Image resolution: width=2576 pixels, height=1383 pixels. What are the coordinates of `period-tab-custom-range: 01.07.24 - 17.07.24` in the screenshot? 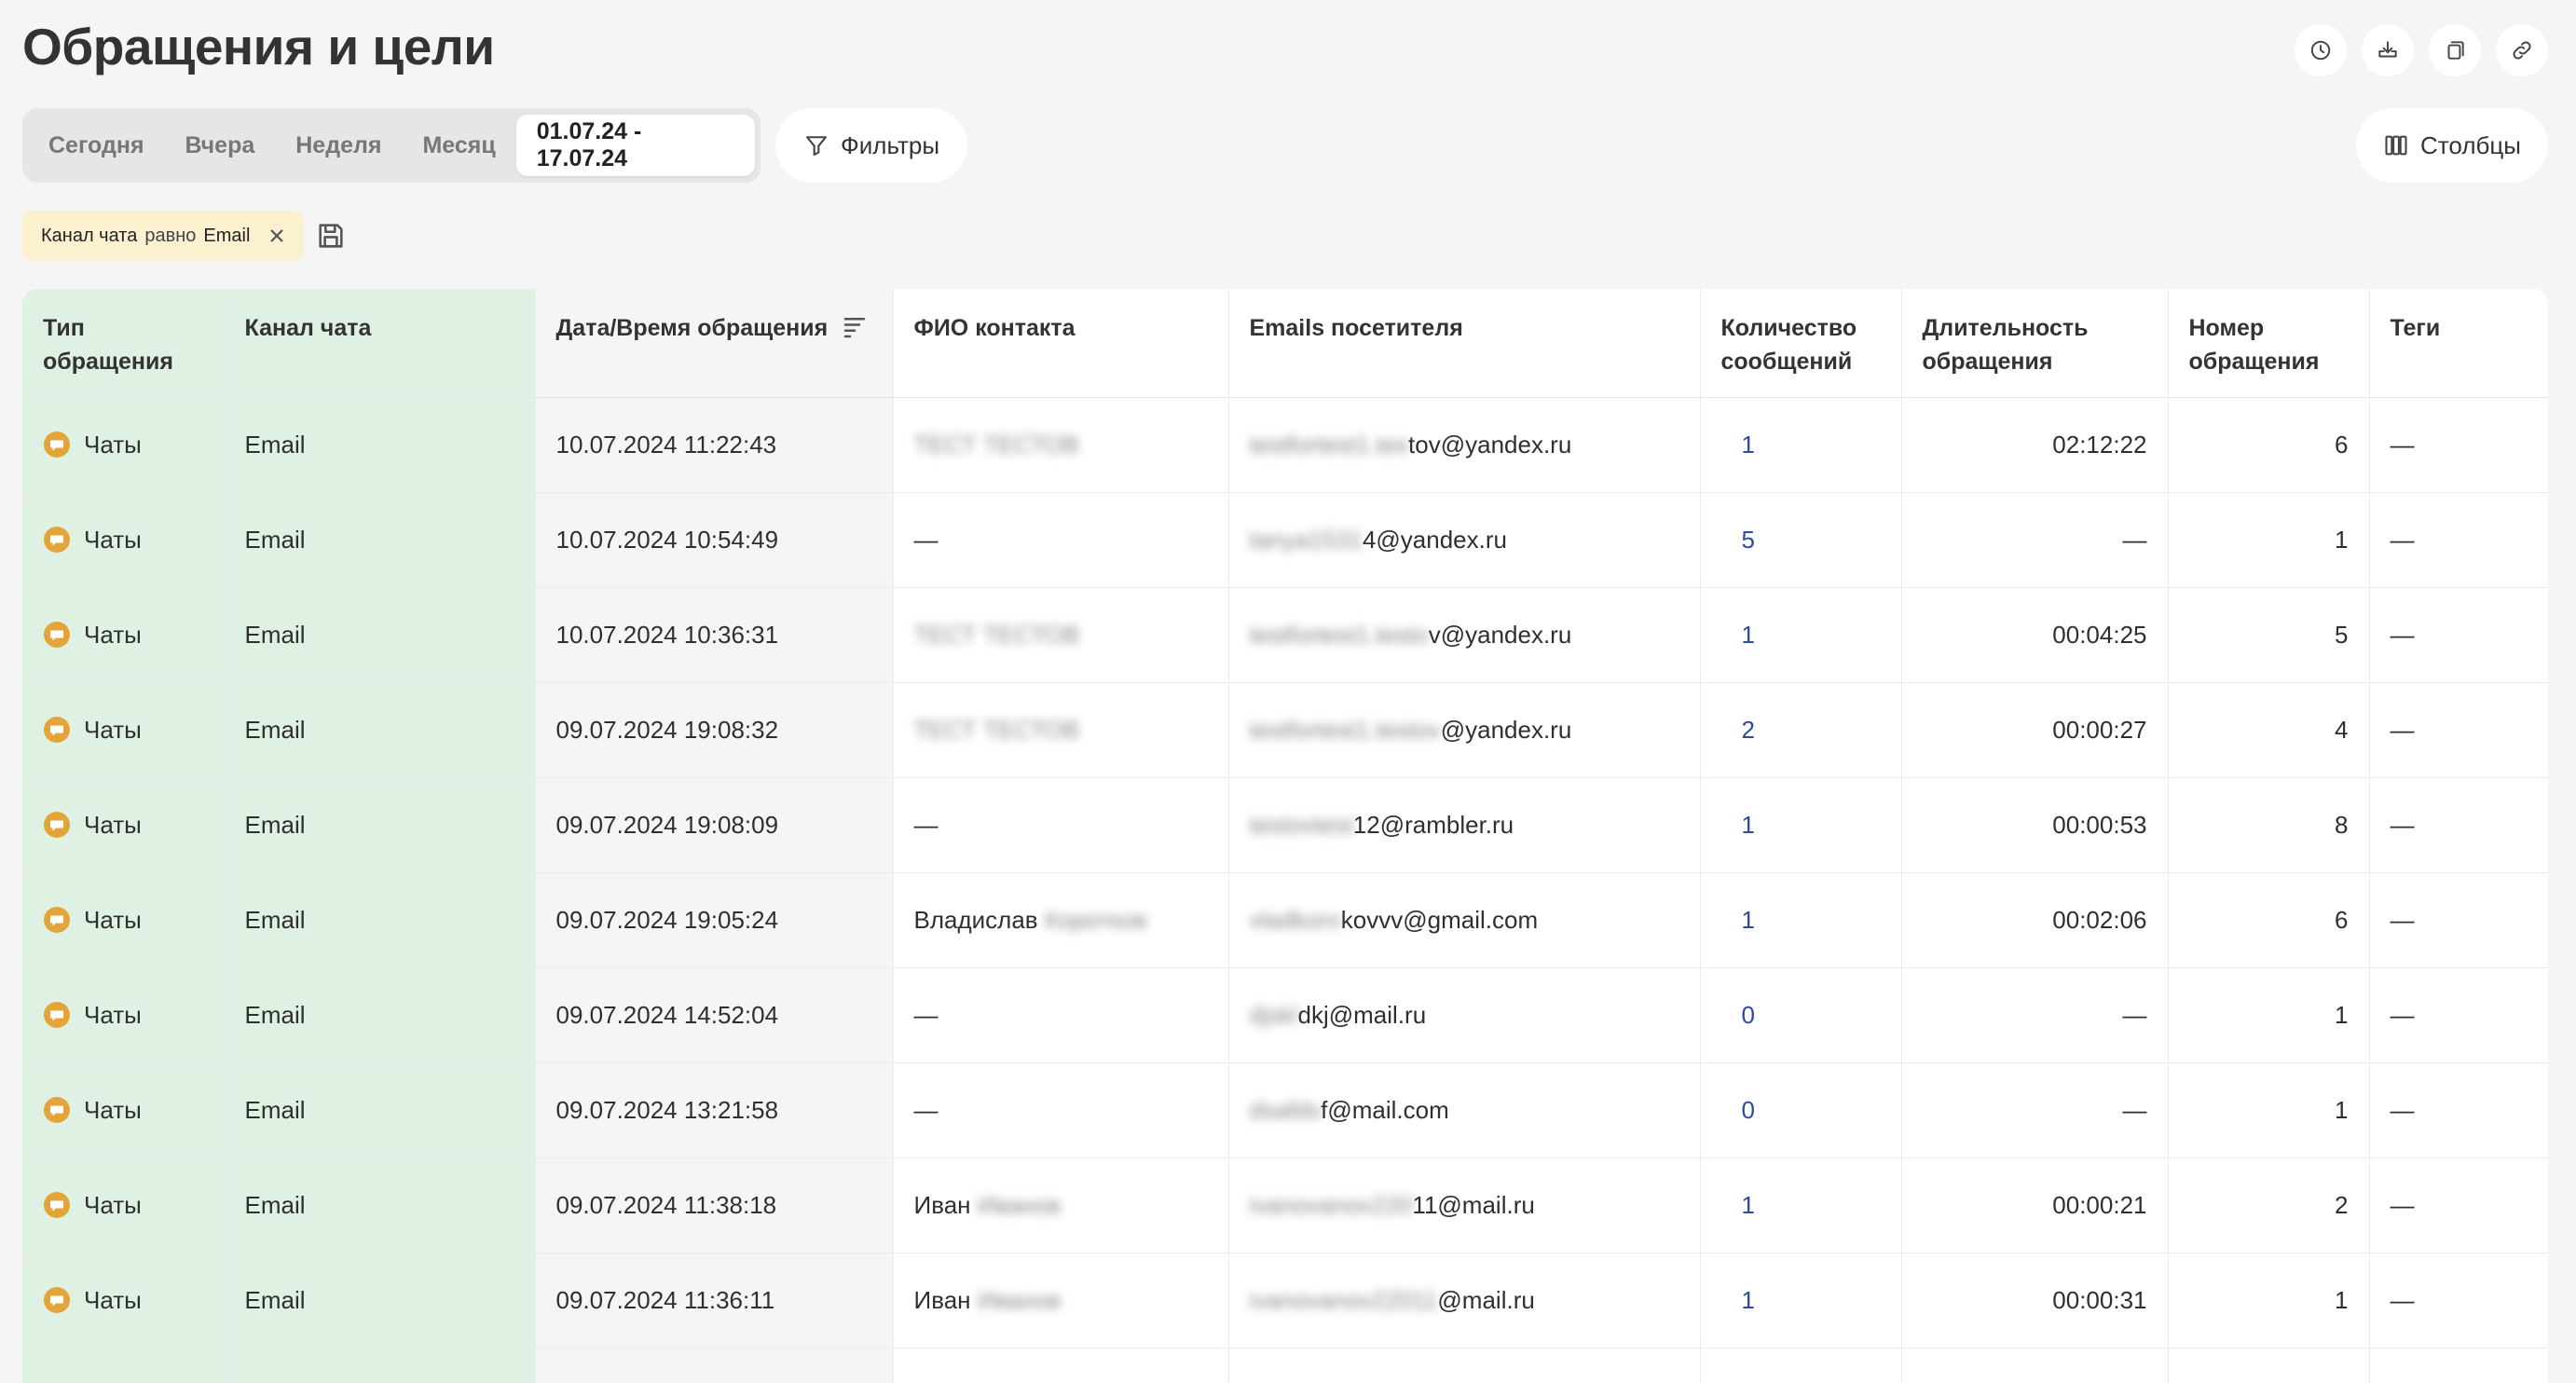 It's located at (635, 145).